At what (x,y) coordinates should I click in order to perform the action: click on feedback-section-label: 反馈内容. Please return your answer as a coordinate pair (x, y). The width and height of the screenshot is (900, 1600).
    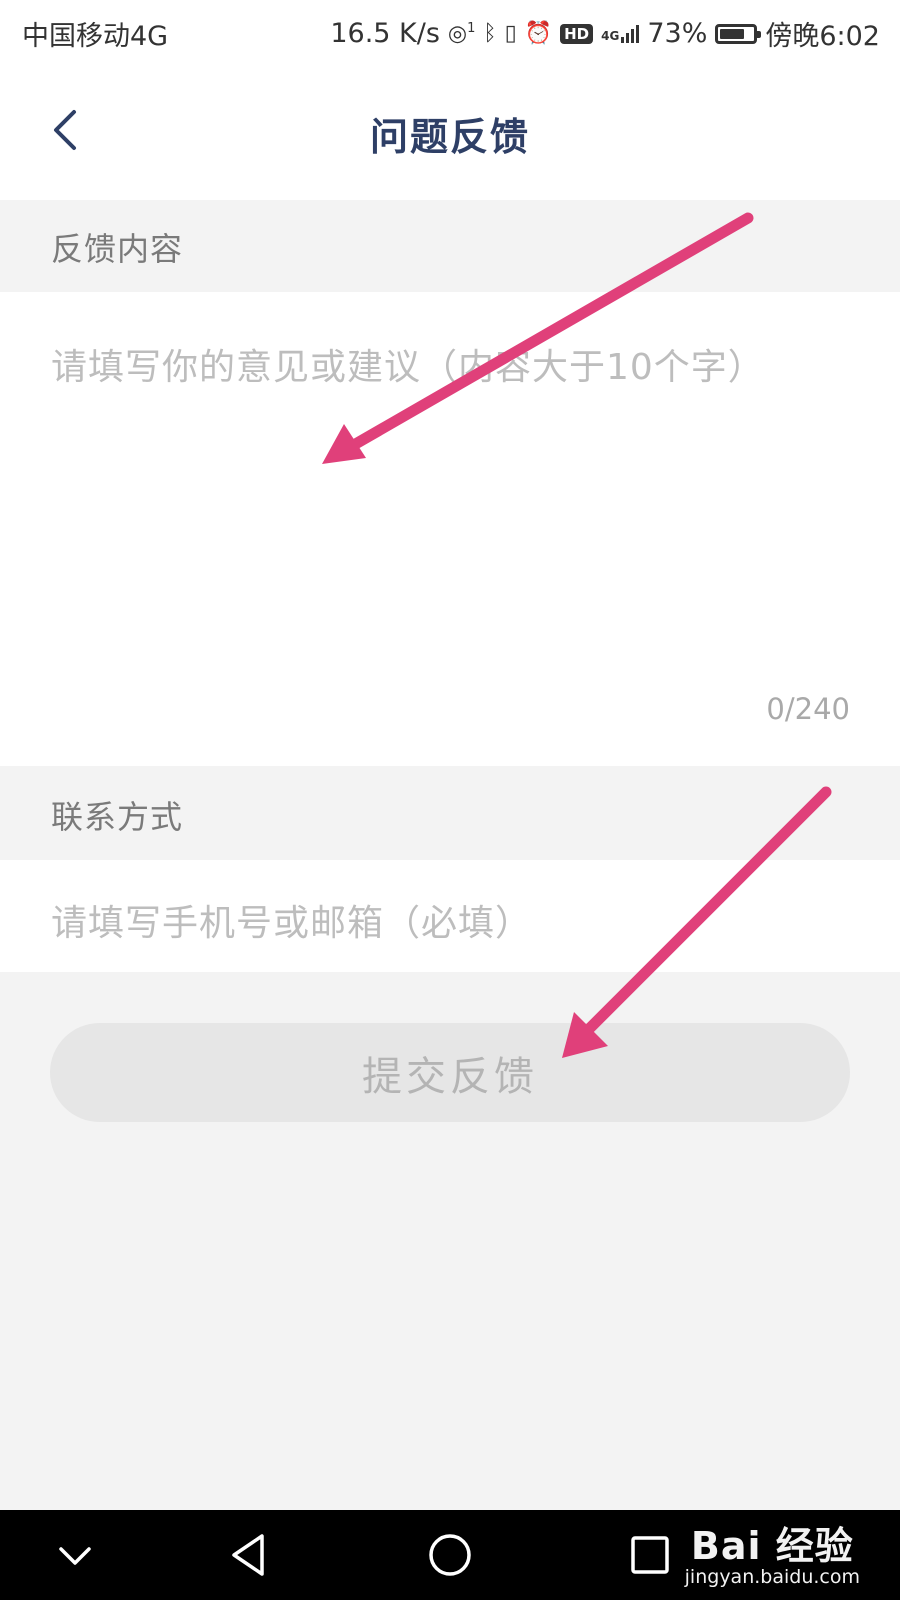
    Looking at the image, I should click on (117, 249).